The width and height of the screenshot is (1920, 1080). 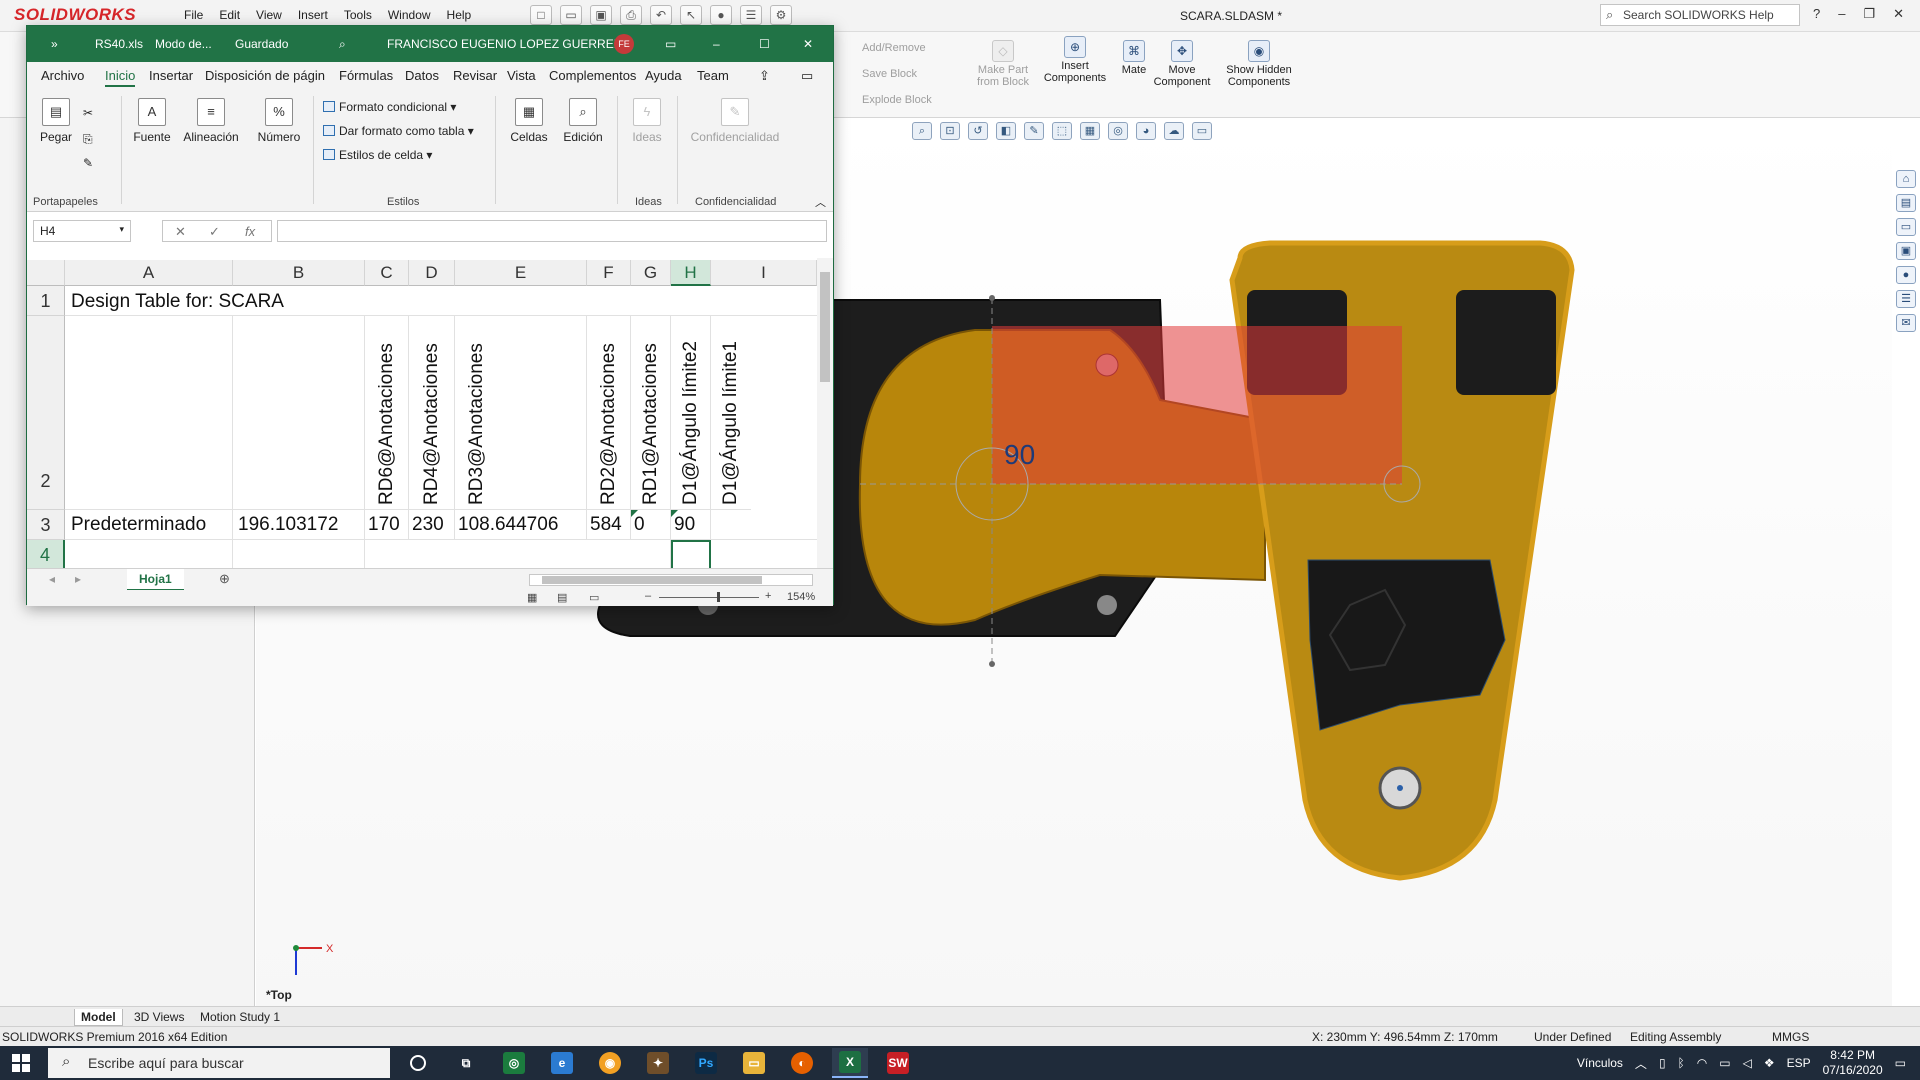 I want to click on share-icon: ⇪, so click(x=764, y=76).